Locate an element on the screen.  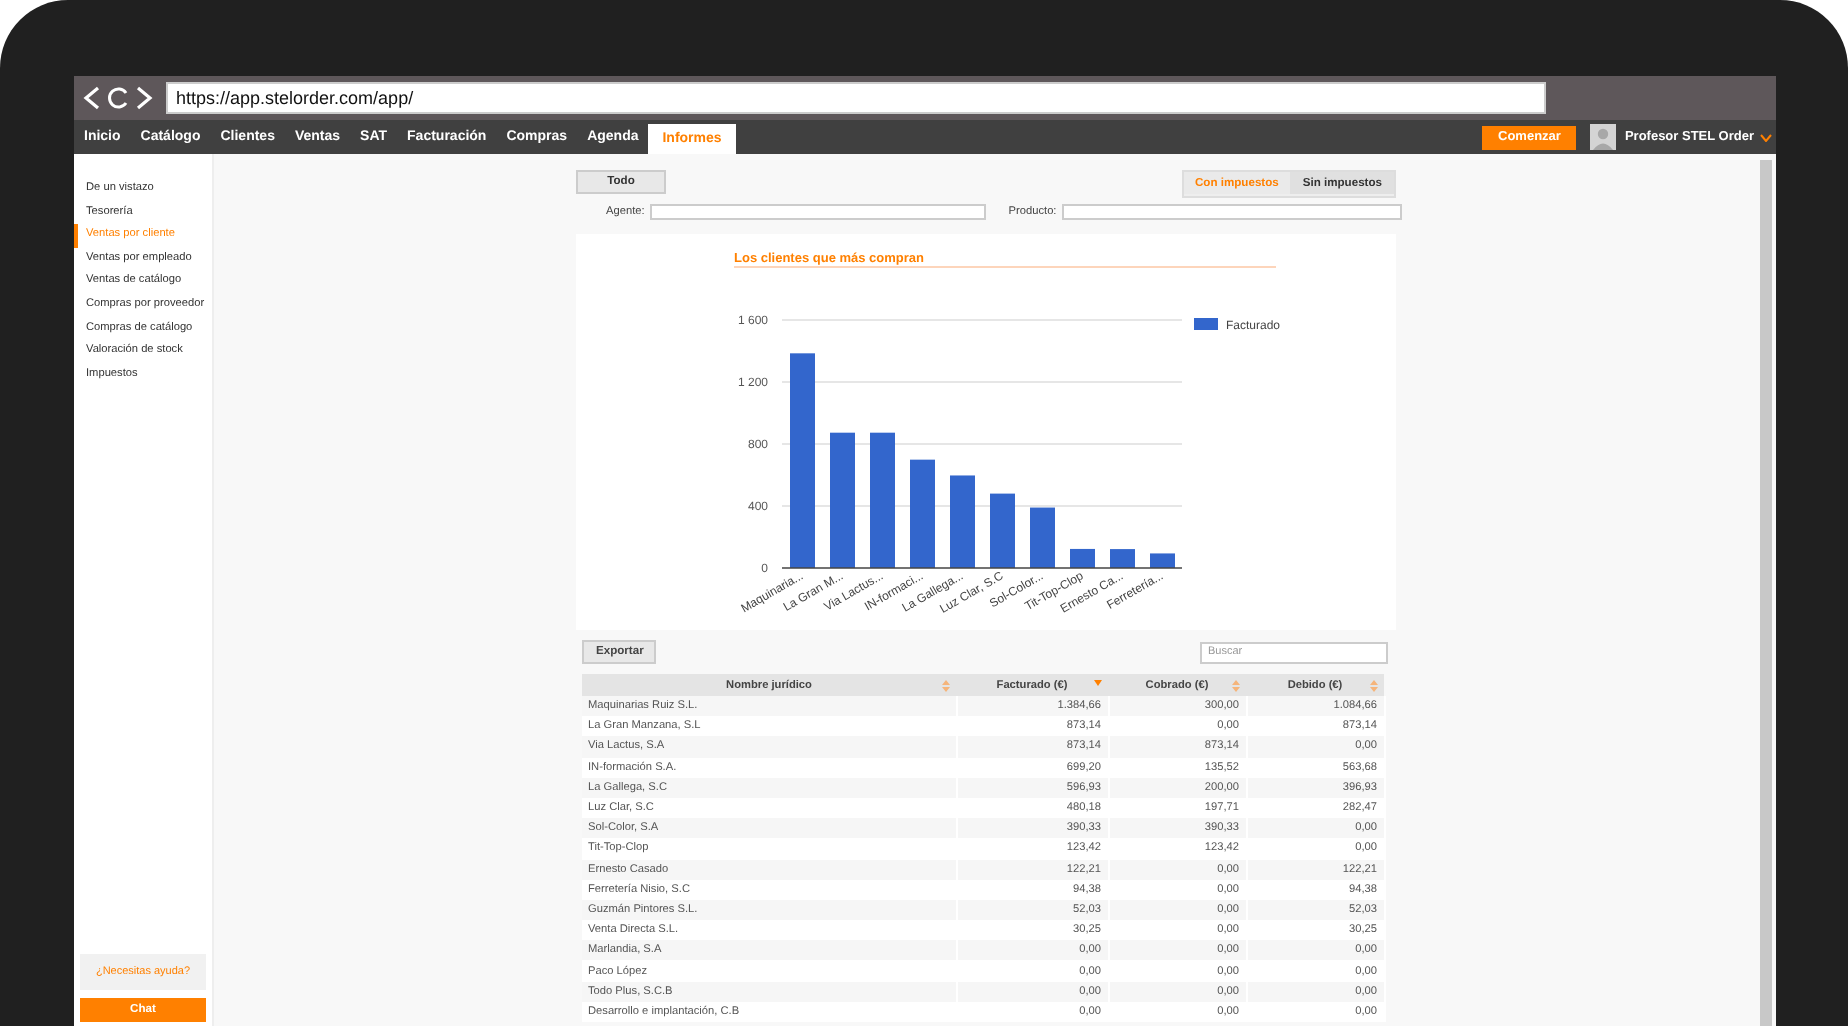
forward-icon is located at coordinates (144, 98).